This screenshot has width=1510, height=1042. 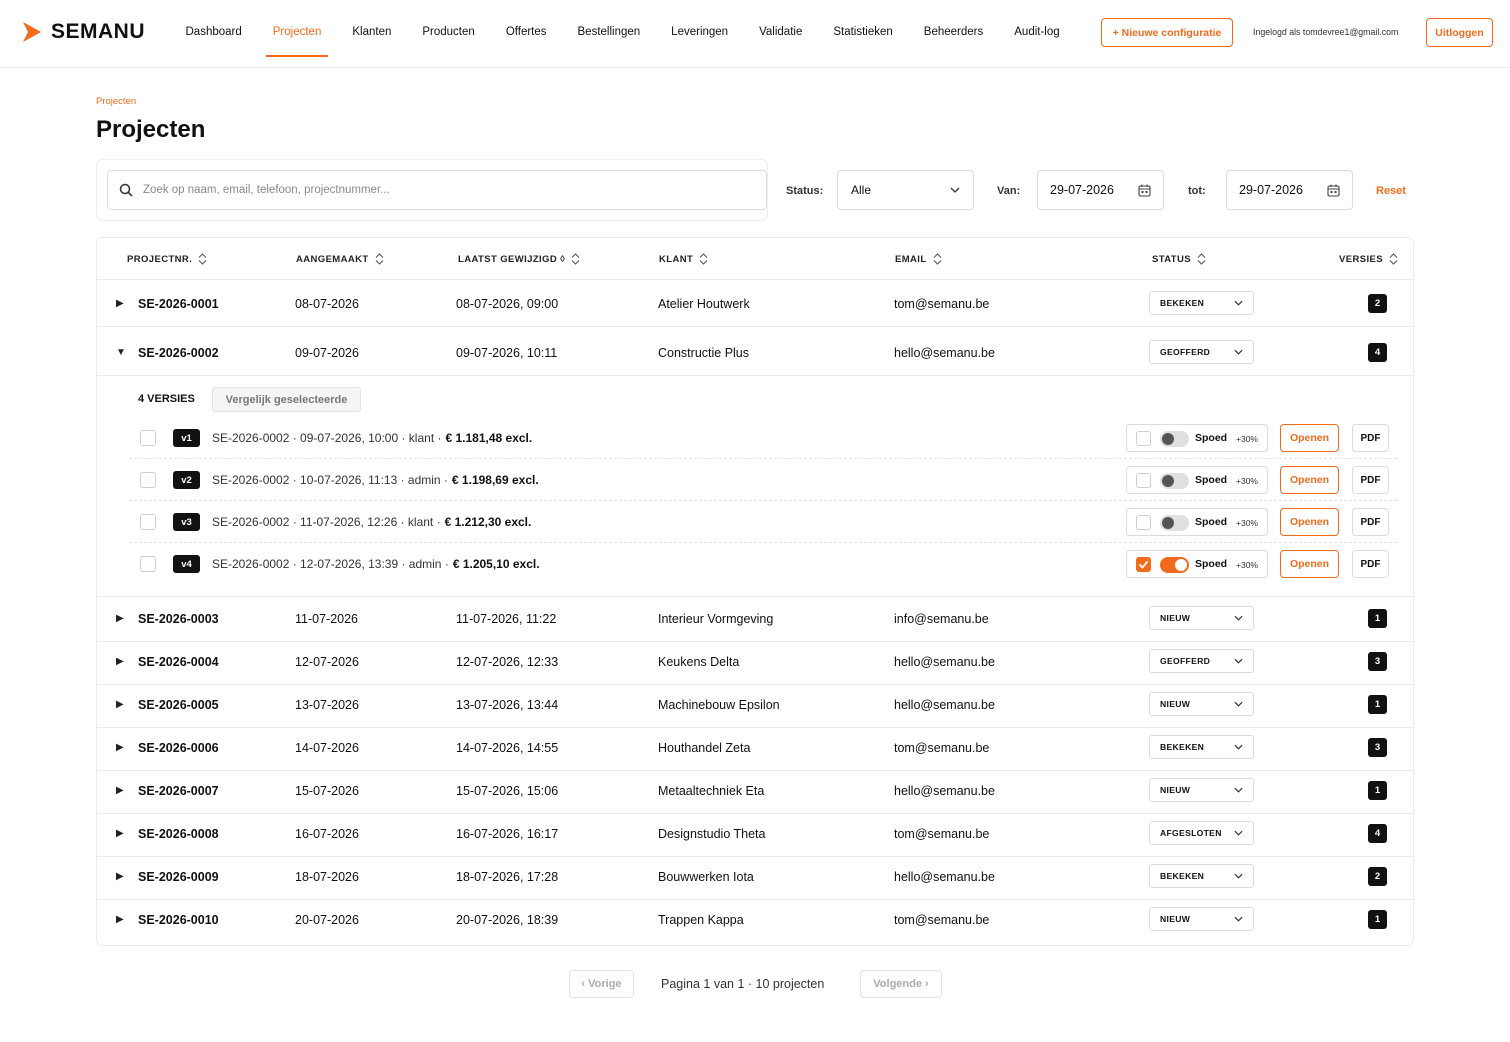 What do you see at coordinates (213, 34) in the screenshot?
I see `nav-item-dashboard: Dashboard` at bounding box center [213, 34].